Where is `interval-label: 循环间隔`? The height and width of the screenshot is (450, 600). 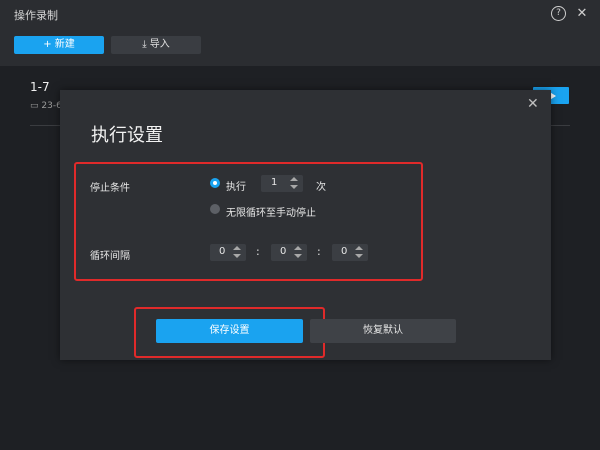 interval-label: 循环间隔 is located at coordinates (110, 256).